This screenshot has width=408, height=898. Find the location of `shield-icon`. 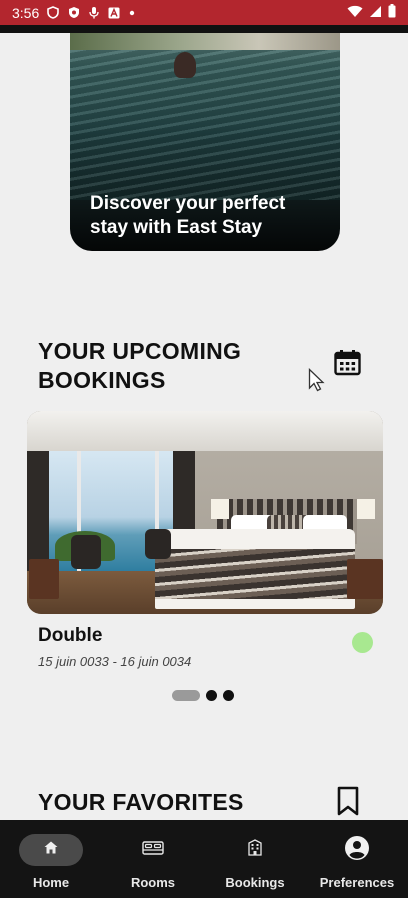

shield-icon is located at coordinates (53, 12).